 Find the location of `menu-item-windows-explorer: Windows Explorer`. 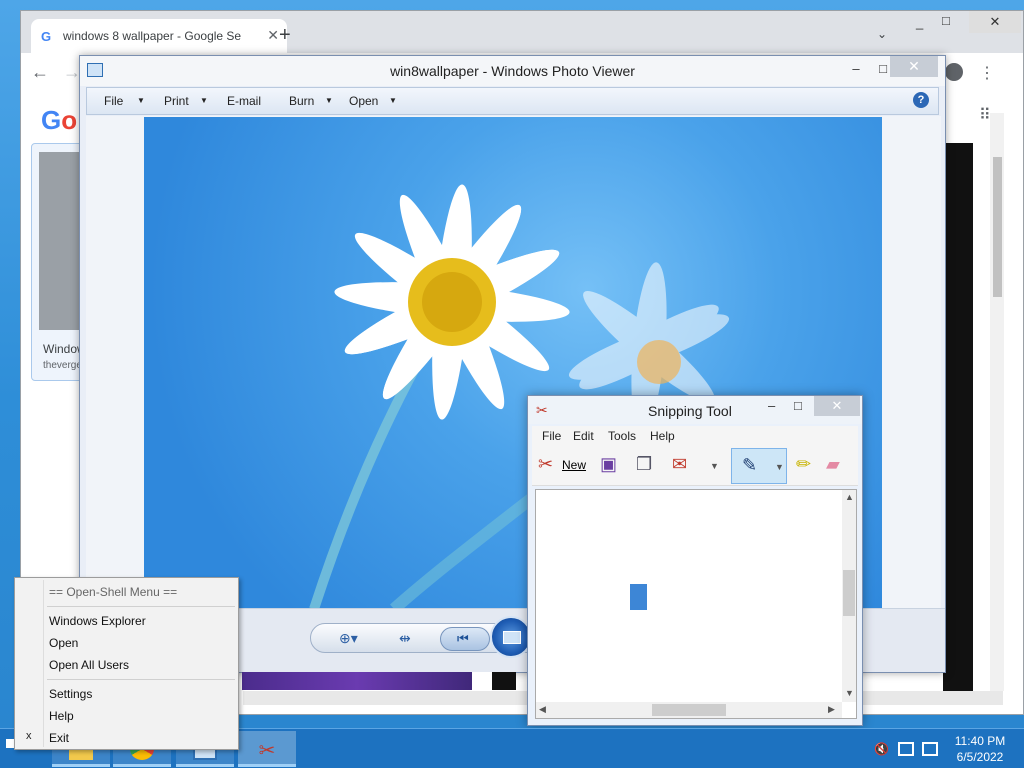

menu-item-windows-explorer: Windows Explorer is located at coordinates (97, 621).